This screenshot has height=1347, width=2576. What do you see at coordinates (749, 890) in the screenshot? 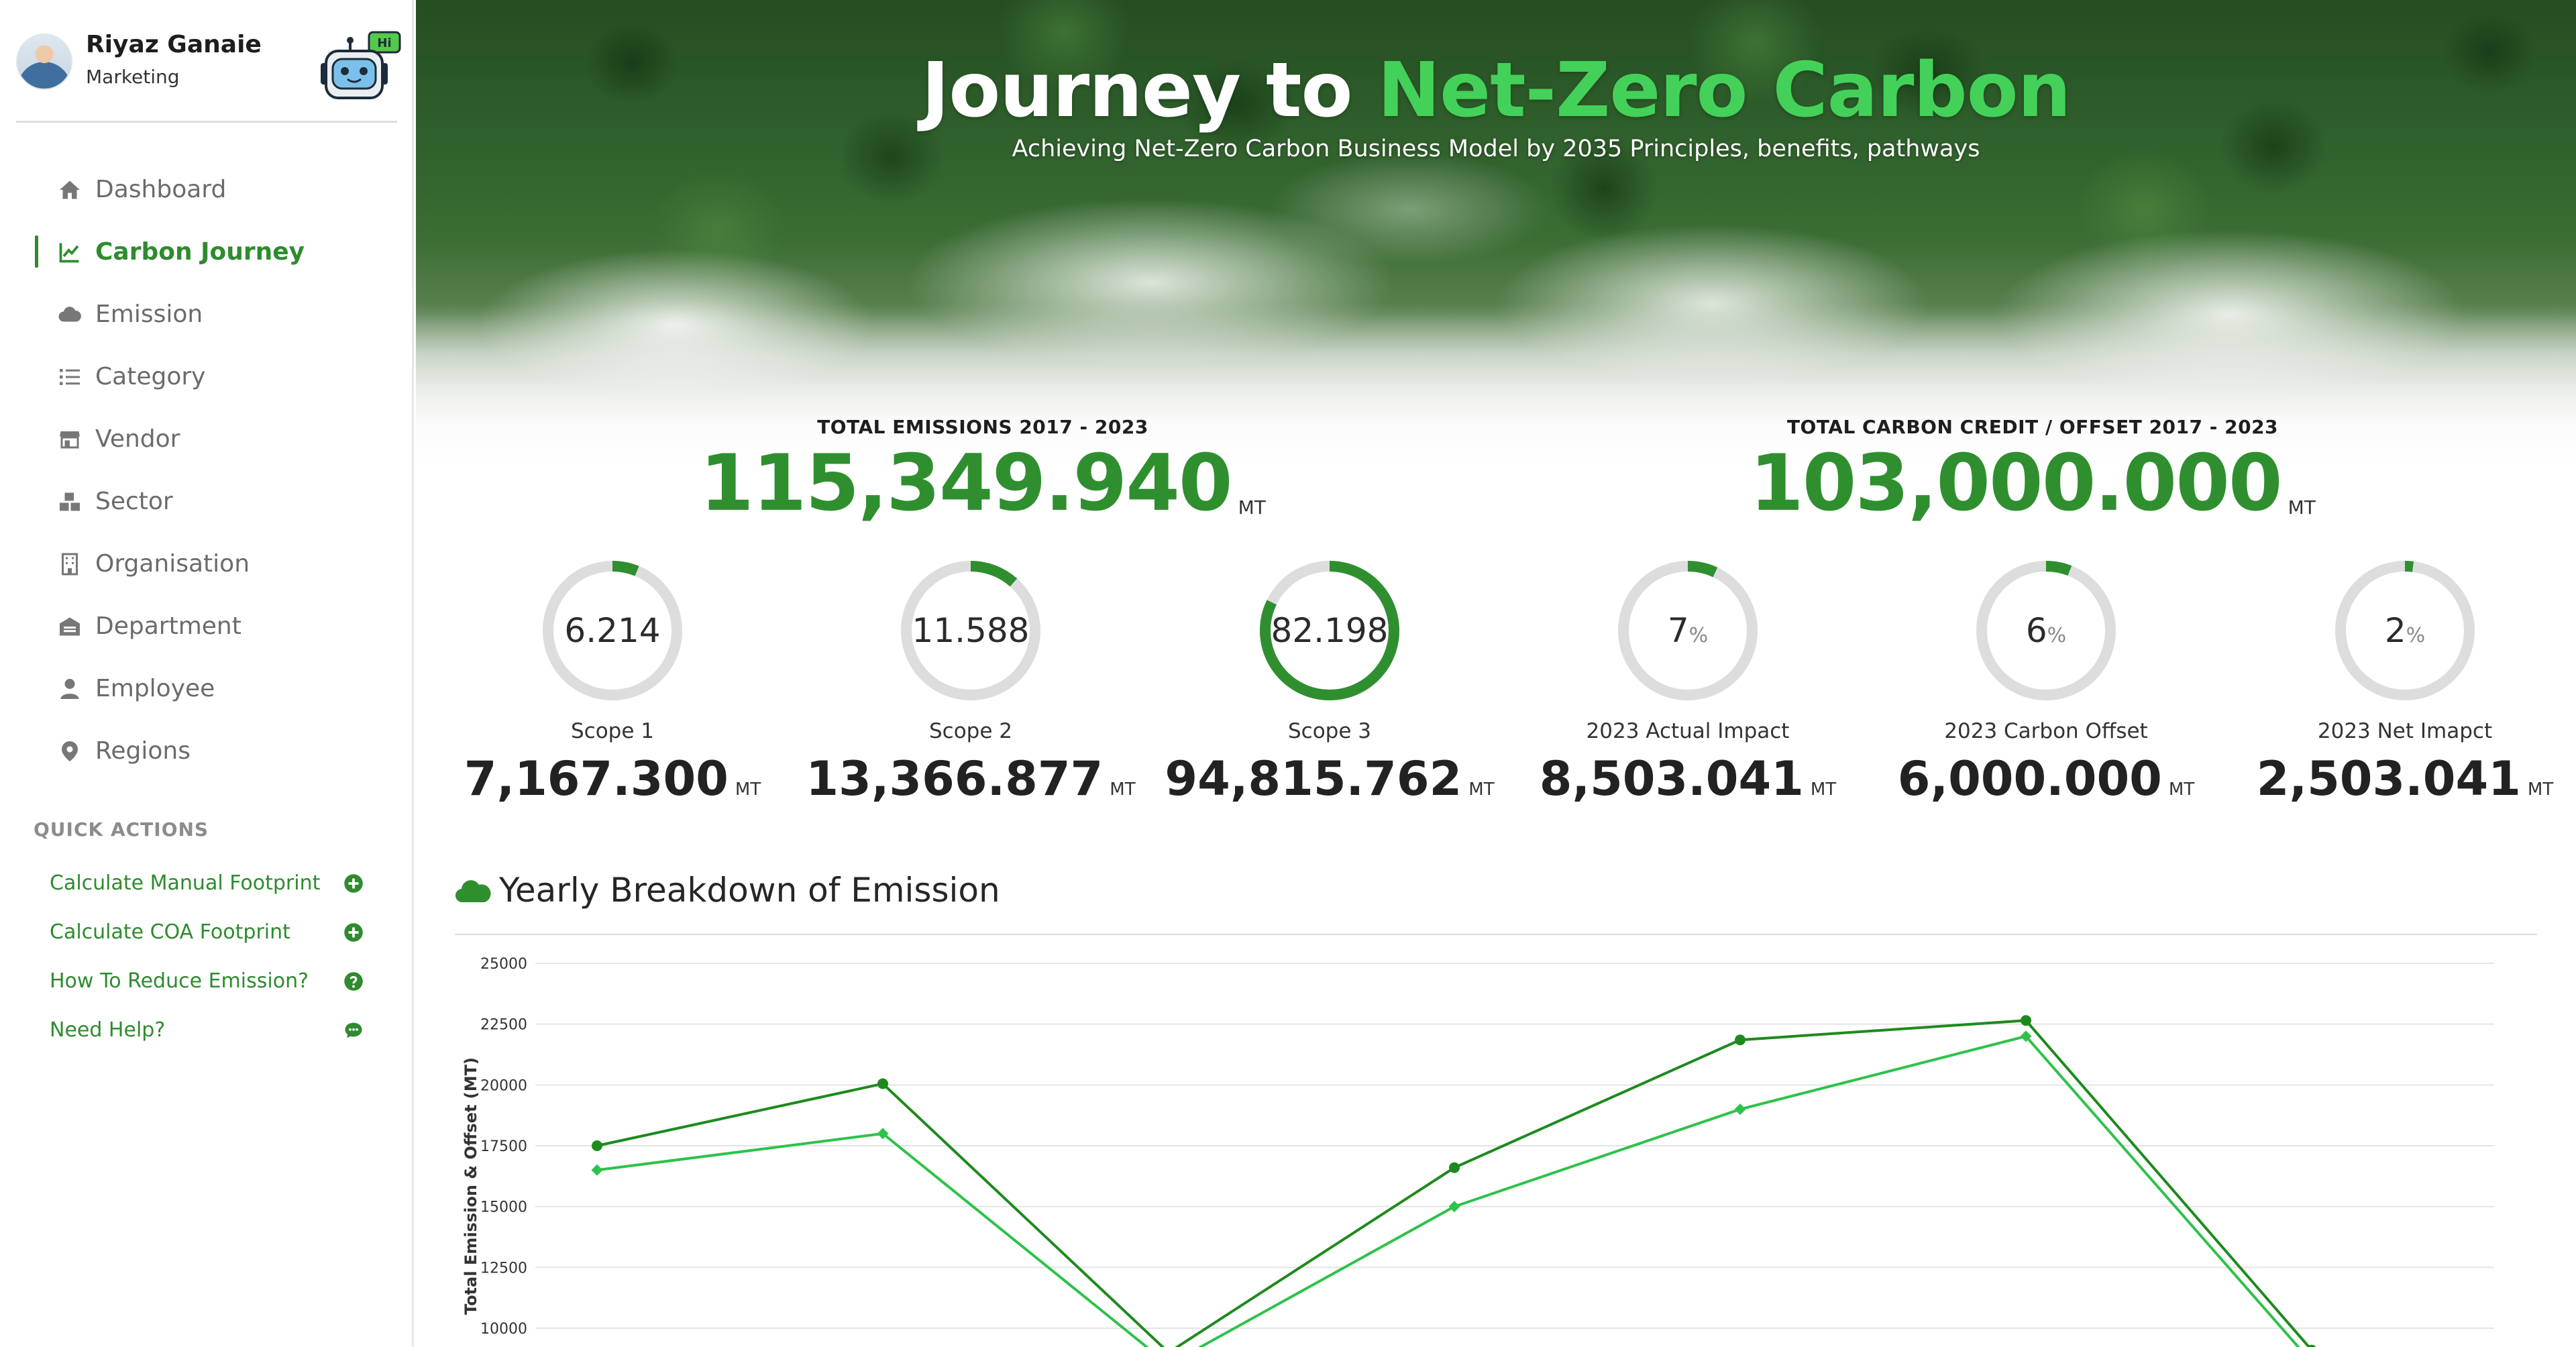
I see `chart-title: Yearly Breakdown of Emission` at bounding box center [749, 890].